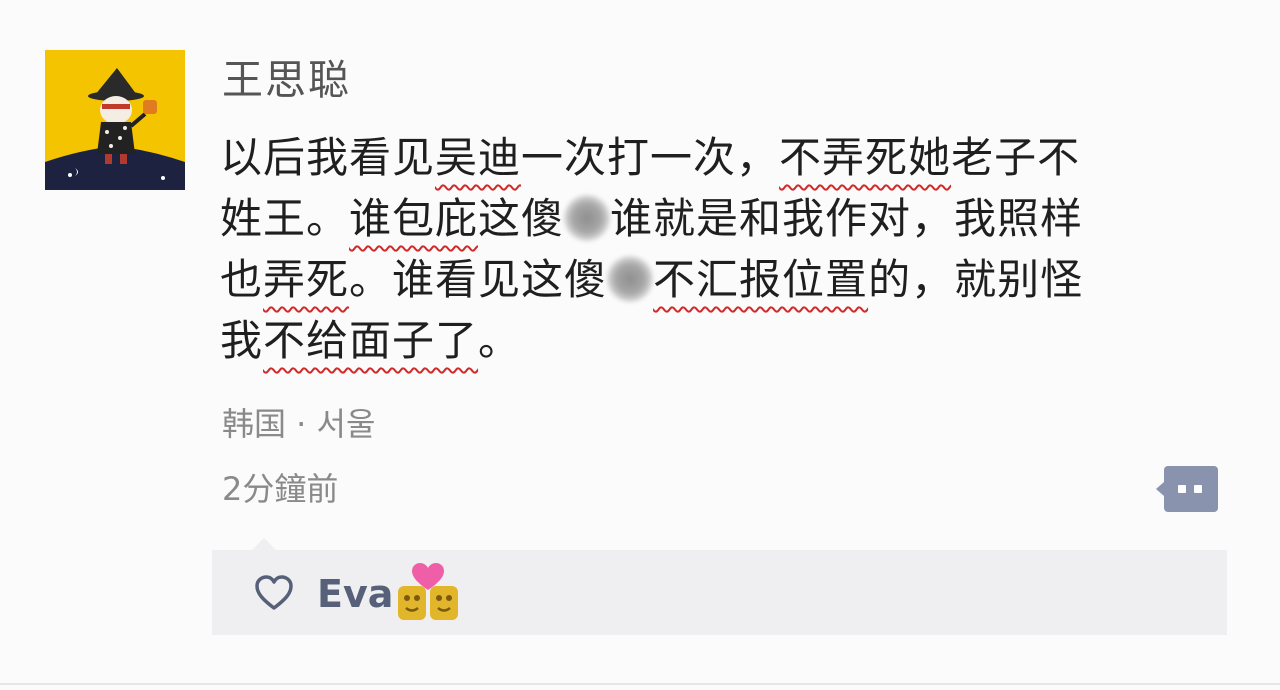 This screenshot has height=690, width=1280. Describe the element at coordinates (478, 157) in the screenshot. I see `underlined-text: 吴迪` at that location.